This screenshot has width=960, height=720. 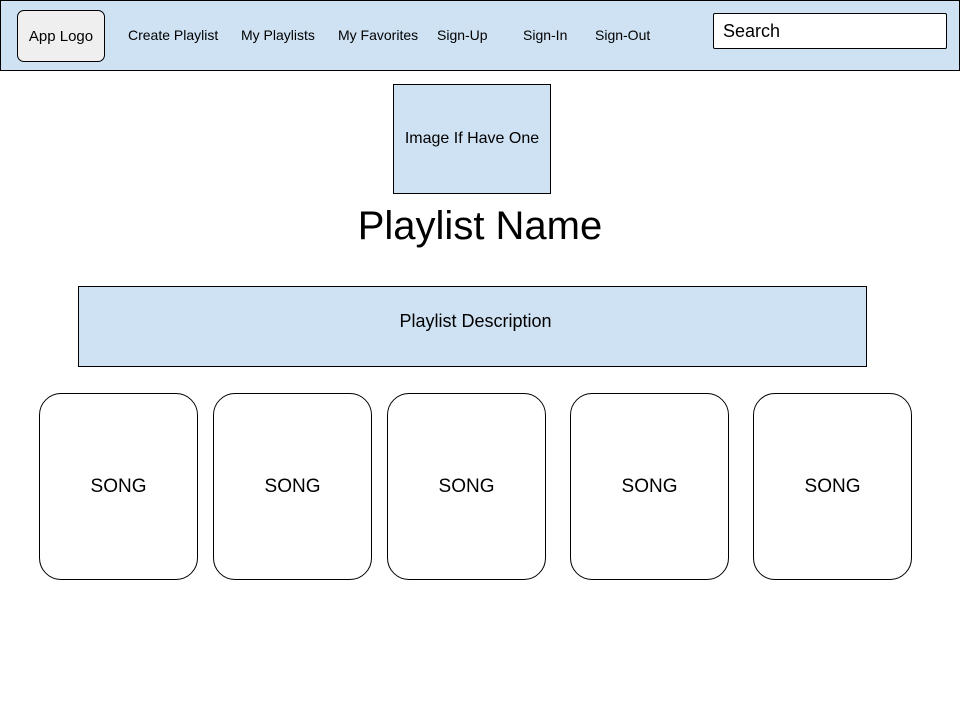 What do you see at coordinates (830, 31) in the screenshot?
I see `search-input` at bounding box center [830, 31].